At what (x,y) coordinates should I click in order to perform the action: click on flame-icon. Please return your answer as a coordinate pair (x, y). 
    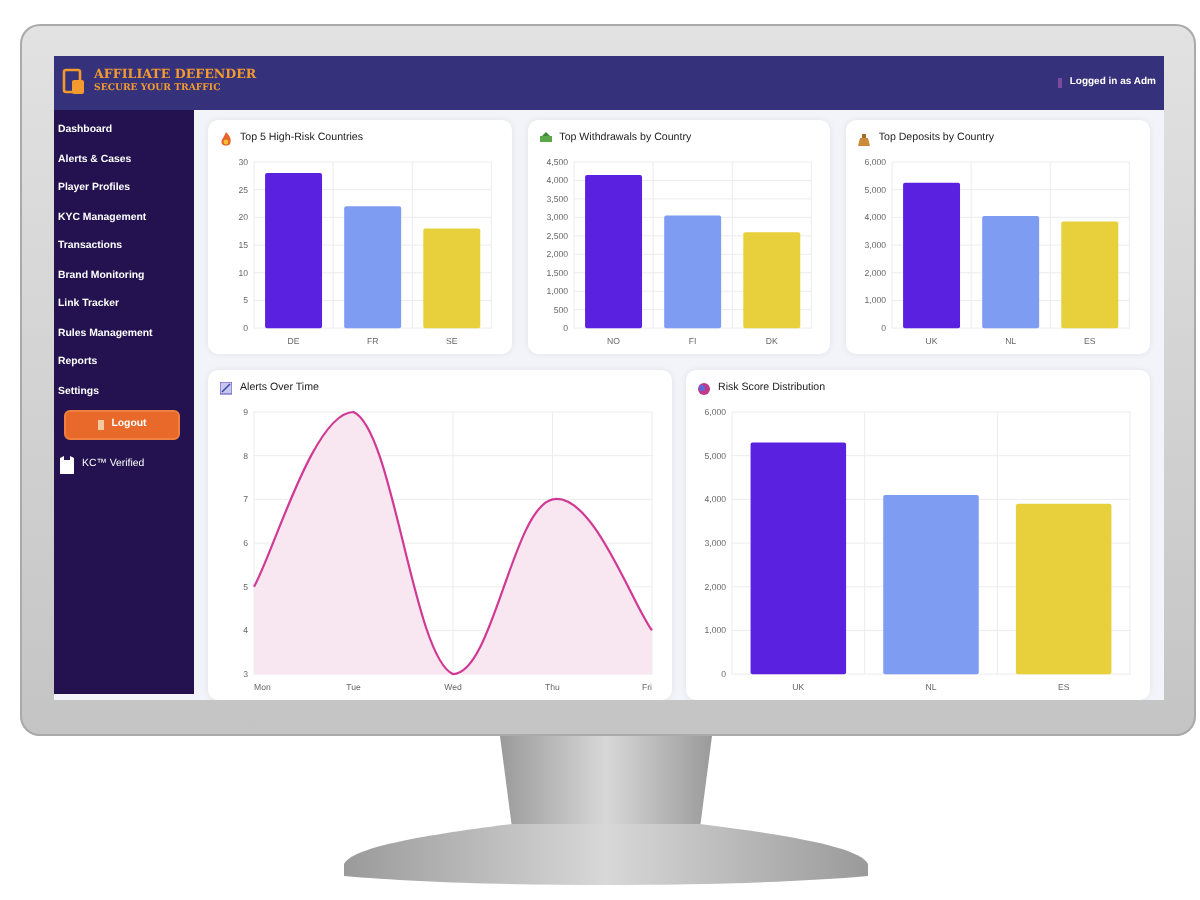
    Looking at the image, I should click on (226, 139).